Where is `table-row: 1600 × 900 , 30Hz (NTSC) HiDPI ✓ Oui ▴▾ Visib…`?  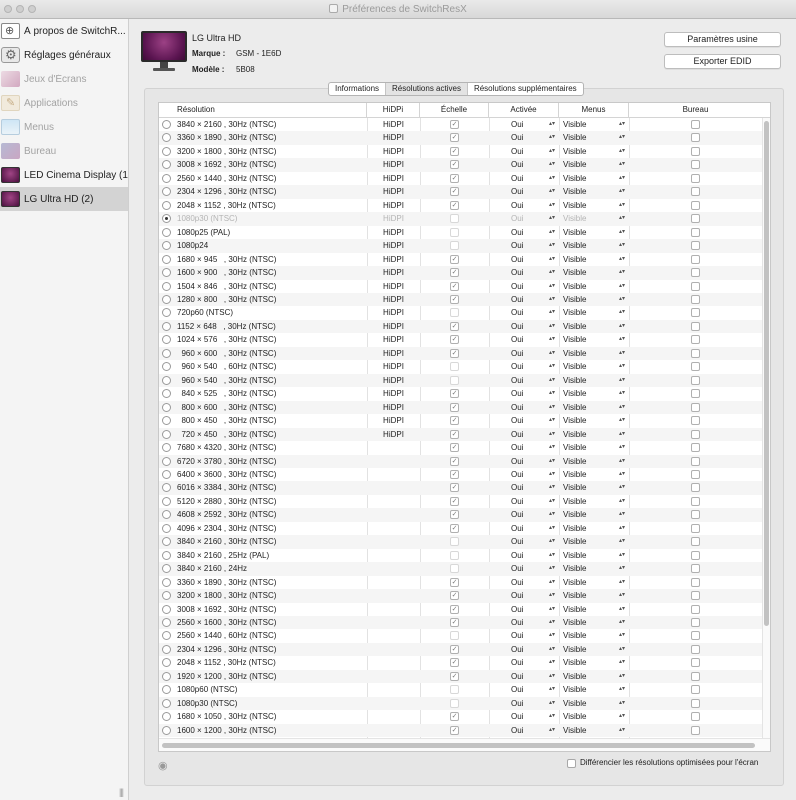
table-row: 1600 × 900 , 30Hz (NTSC) HiDPI ✓ Oui ▴▾ Visib… is located at coordinates (461, 273).